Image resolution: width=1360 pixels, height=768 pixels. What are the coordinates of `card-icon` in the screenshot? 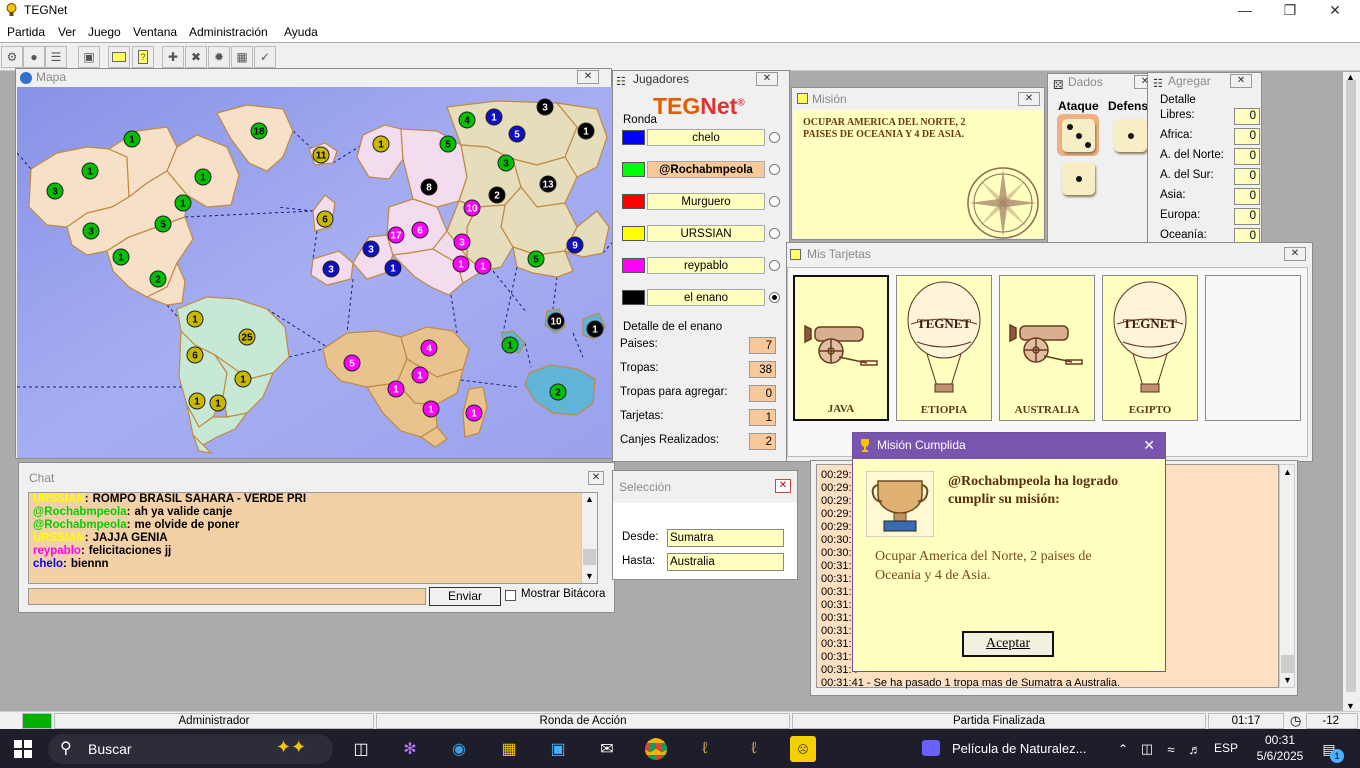 It's located at (119, 57).